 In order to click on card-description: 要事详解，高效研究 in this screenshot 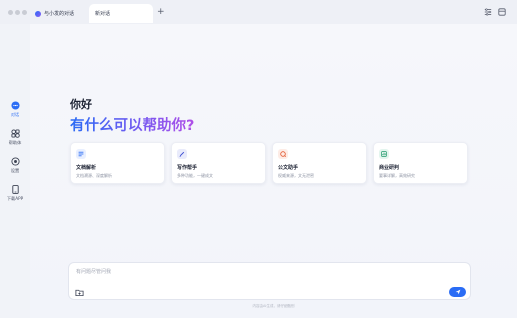, I will do `click(397, 175)`.